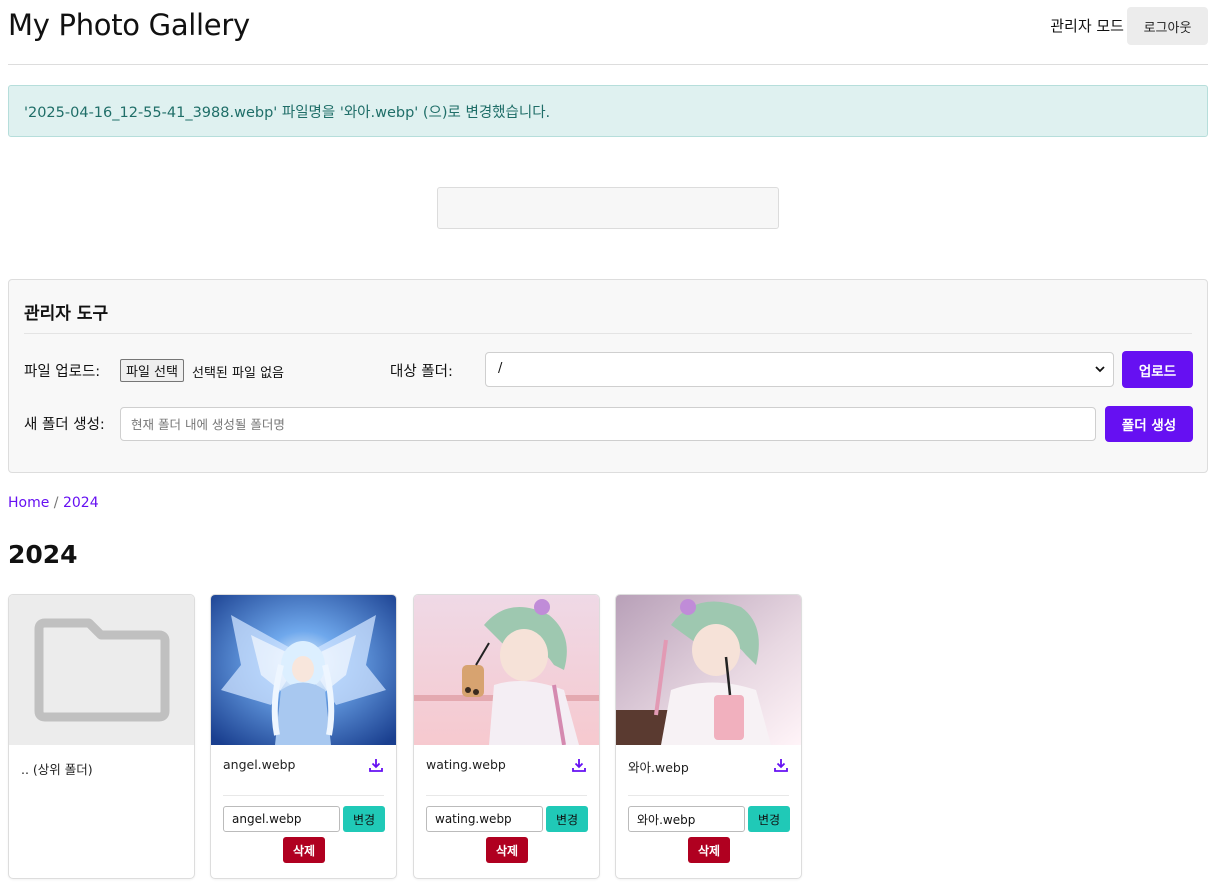  What do you see at coordinates (1167, 26) in the screenshot?
I see `logout-button: 로그아웃` at bounding box center [1167, 26].